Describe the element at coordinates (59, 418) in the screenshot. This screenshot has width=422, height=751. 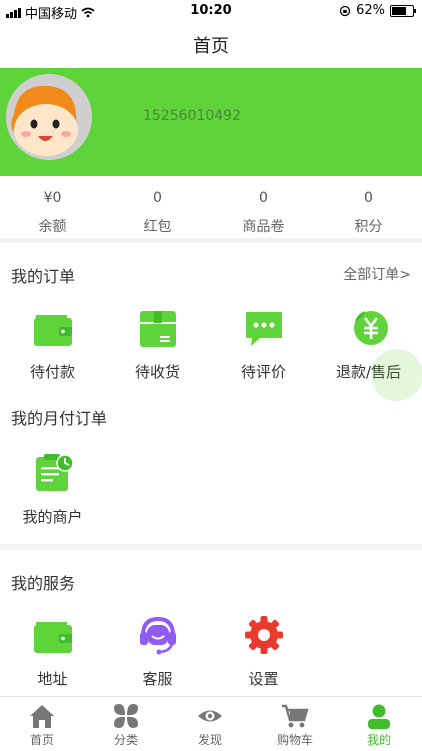
I see `monthly-title: 我的月付订单` at that location.